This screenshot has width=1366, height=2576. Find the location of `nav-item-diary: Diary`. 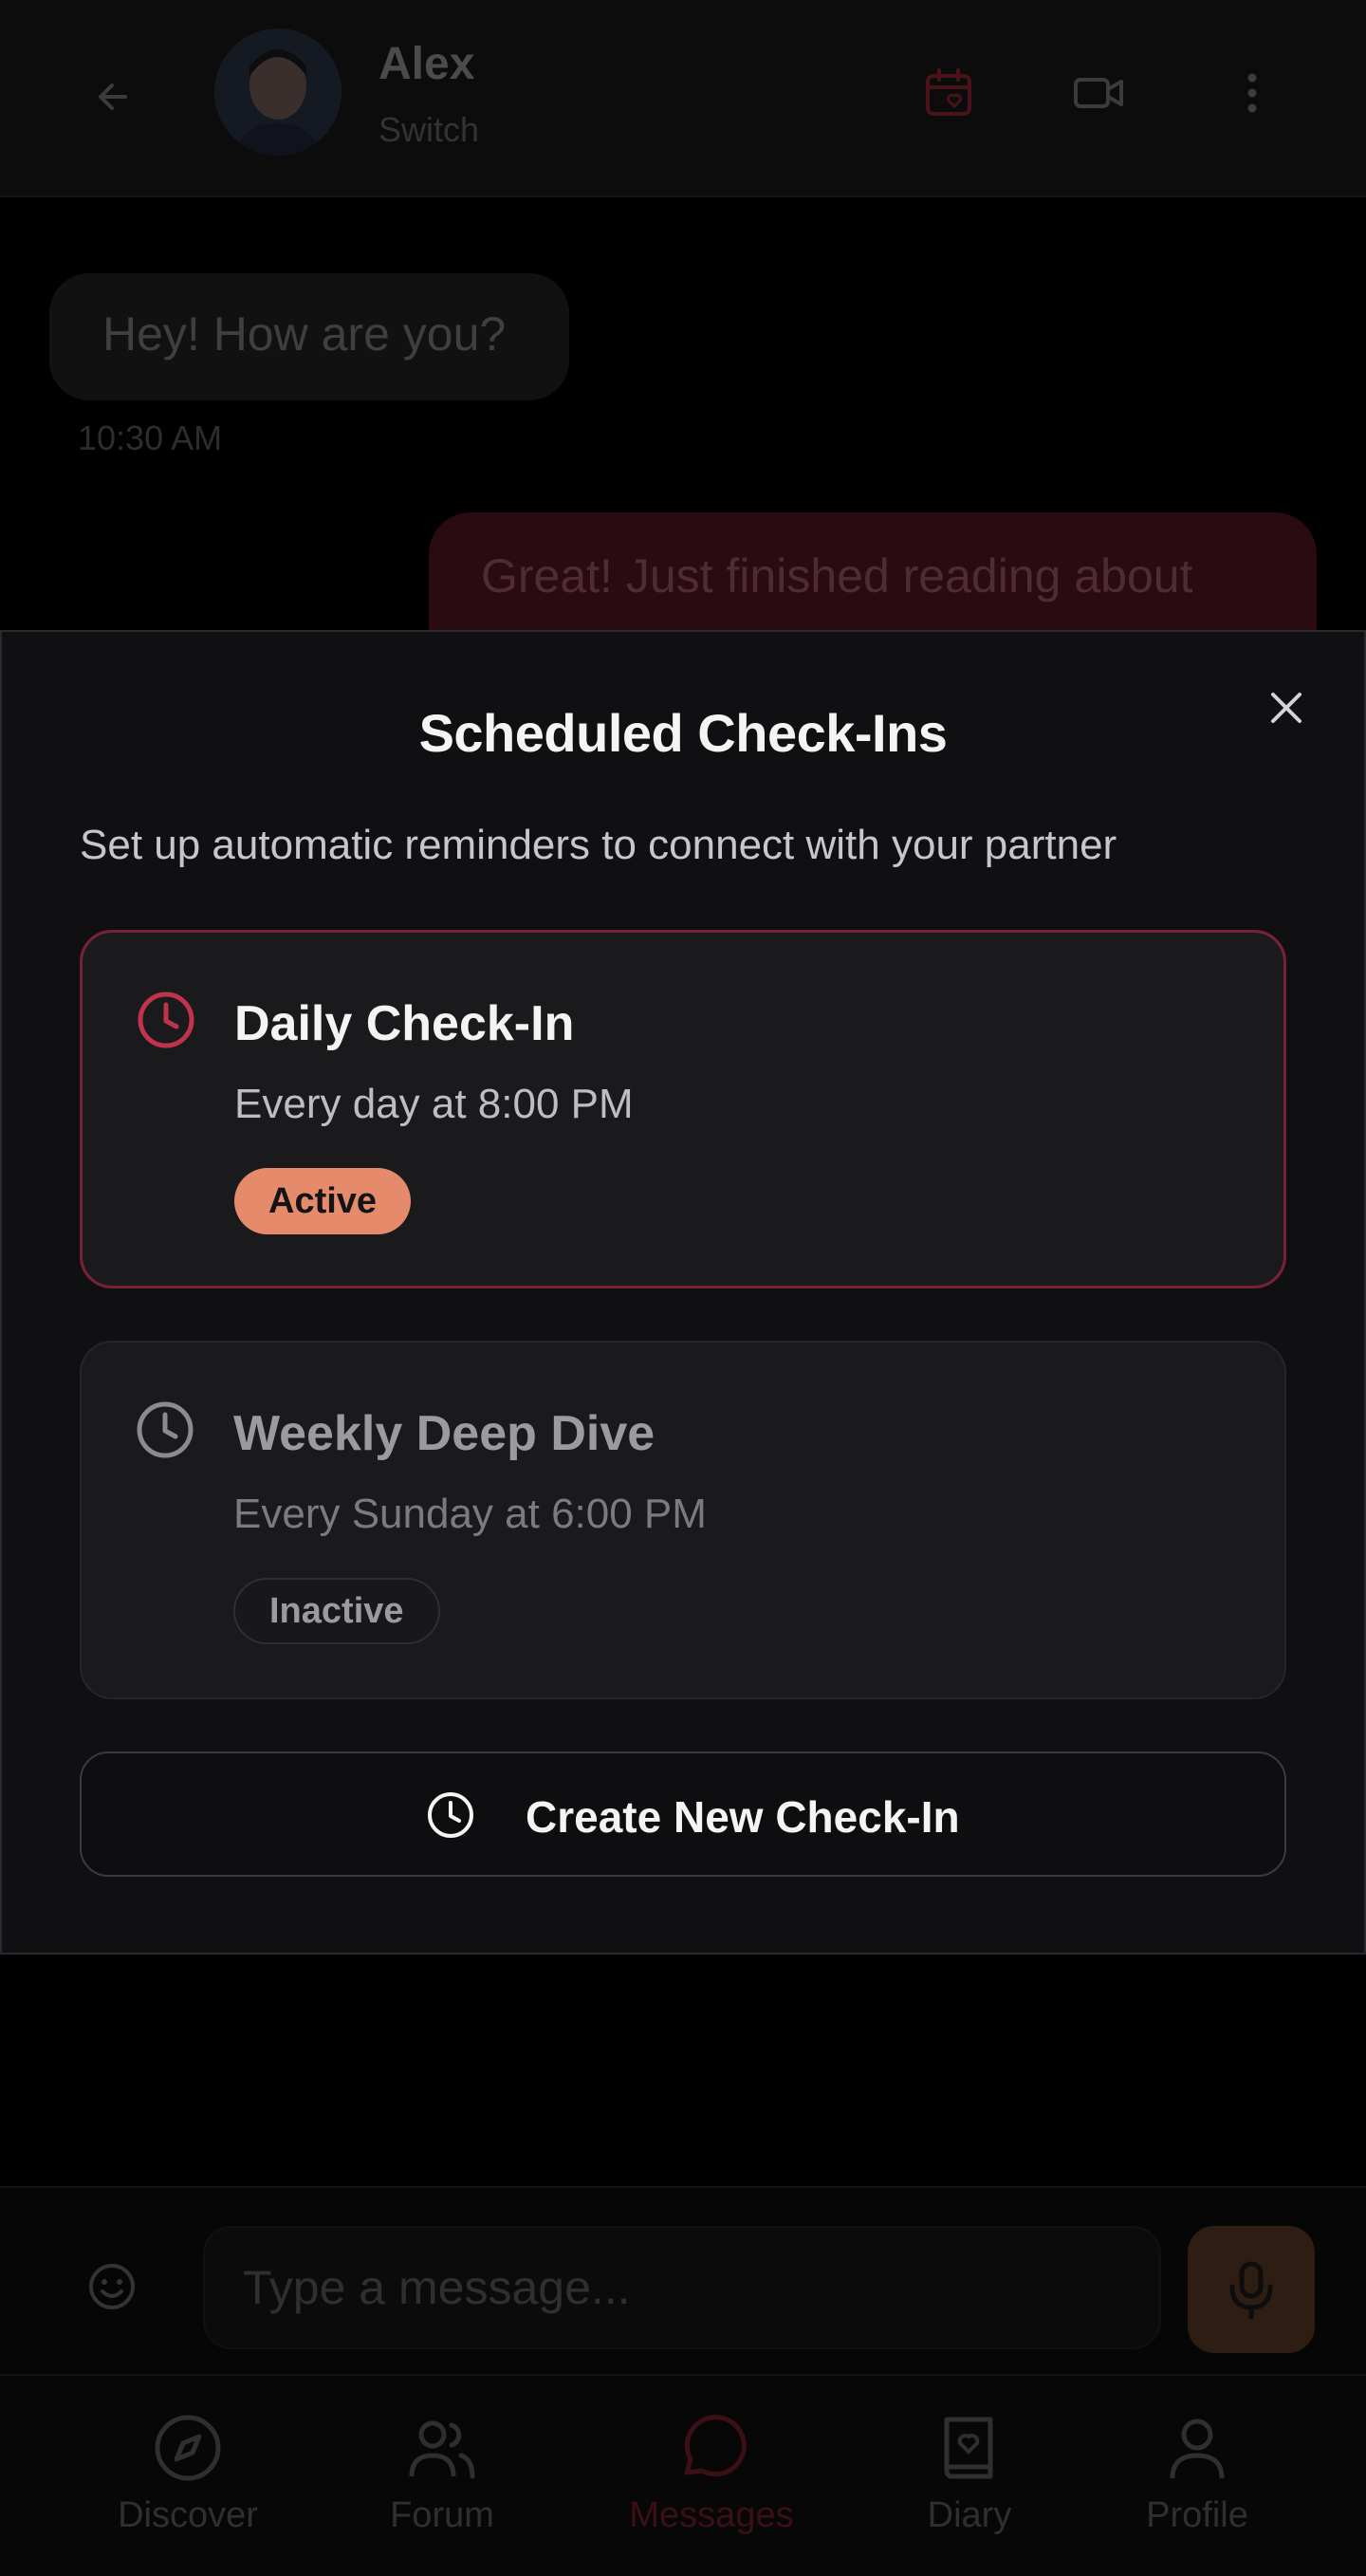

nav-item-diary: Diary is located at coordinates (969, 2481).